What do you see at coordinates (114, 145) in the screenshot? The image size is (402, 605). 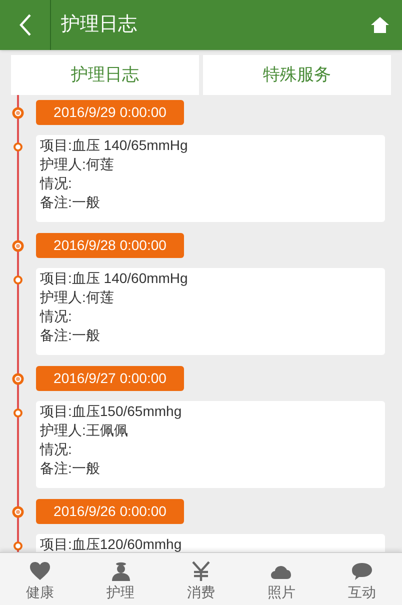 I see `log-line: 项目:血压 140/65mmHg` at bounding box center [114, 145].